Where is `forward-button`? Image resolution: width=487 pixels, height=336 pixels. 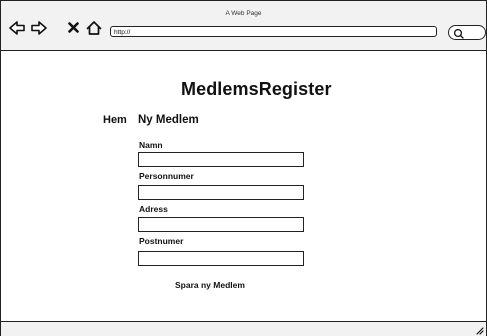 forward-button is located at coordinates (39, 29).